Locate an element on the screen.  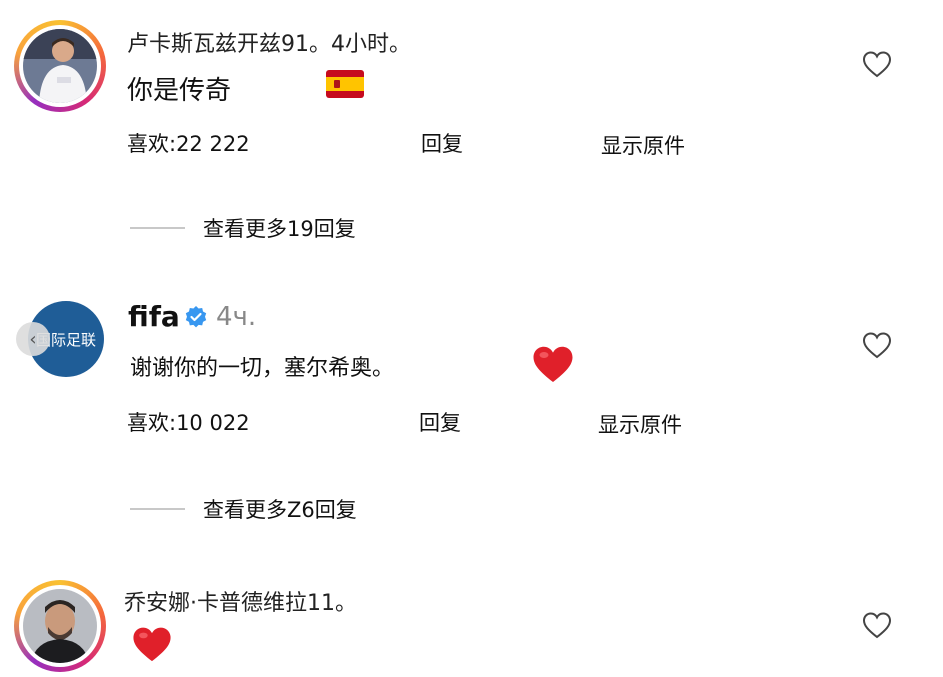
red-heart-icon is located at coordinates (152, 644).